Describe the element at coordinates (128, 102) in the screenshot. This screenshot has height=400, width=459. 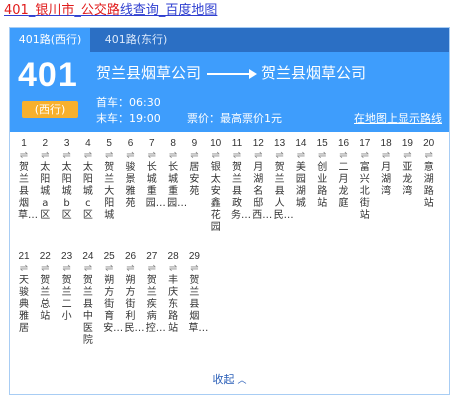
I see `first-bus-time: 首车：06:30` at that location.